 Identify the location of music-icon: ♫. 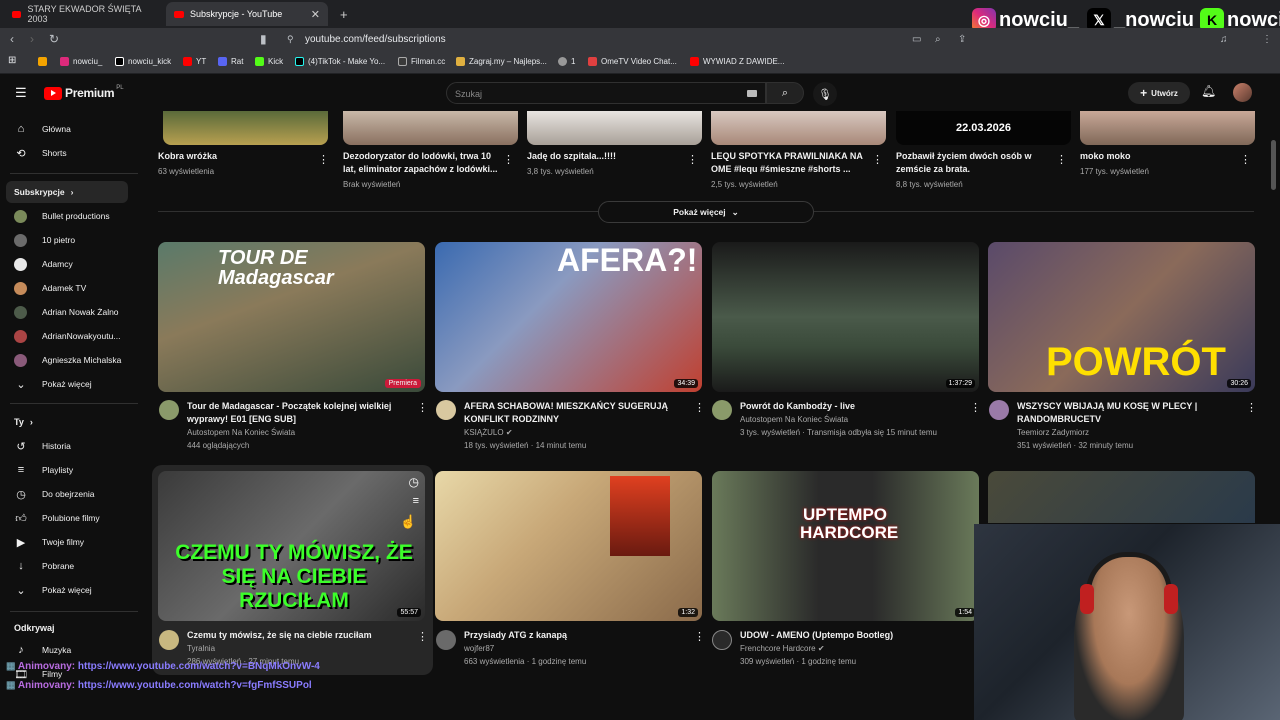
(1224, 39).